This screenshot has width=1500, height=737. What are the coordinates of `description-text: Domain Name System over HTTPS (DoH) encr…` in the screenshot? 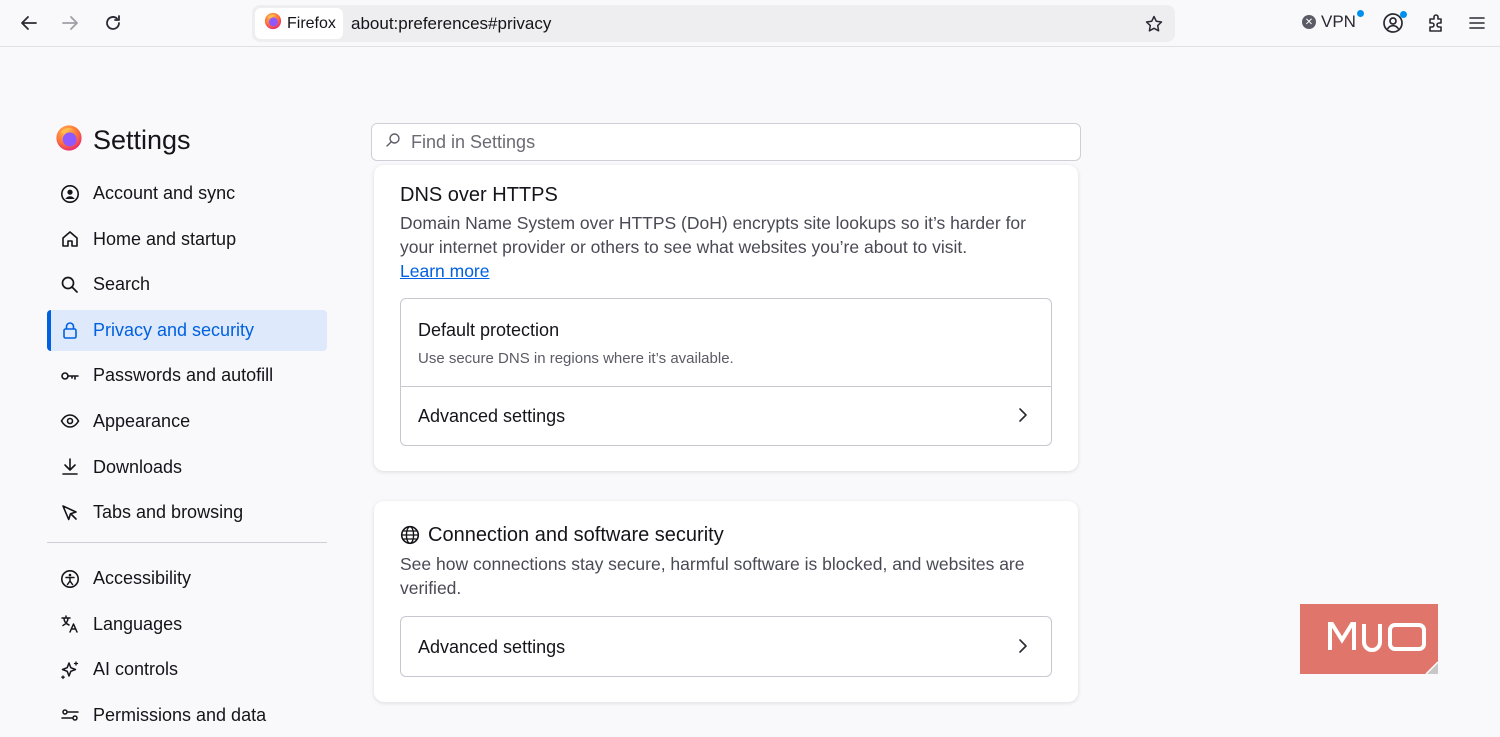 It's located at (713, 235).